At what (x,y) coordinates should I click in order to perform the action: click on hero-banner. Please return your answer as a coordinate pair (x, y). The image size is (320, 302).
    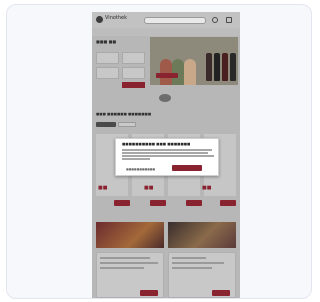
    Looking at the image, I should click on (194, 61).